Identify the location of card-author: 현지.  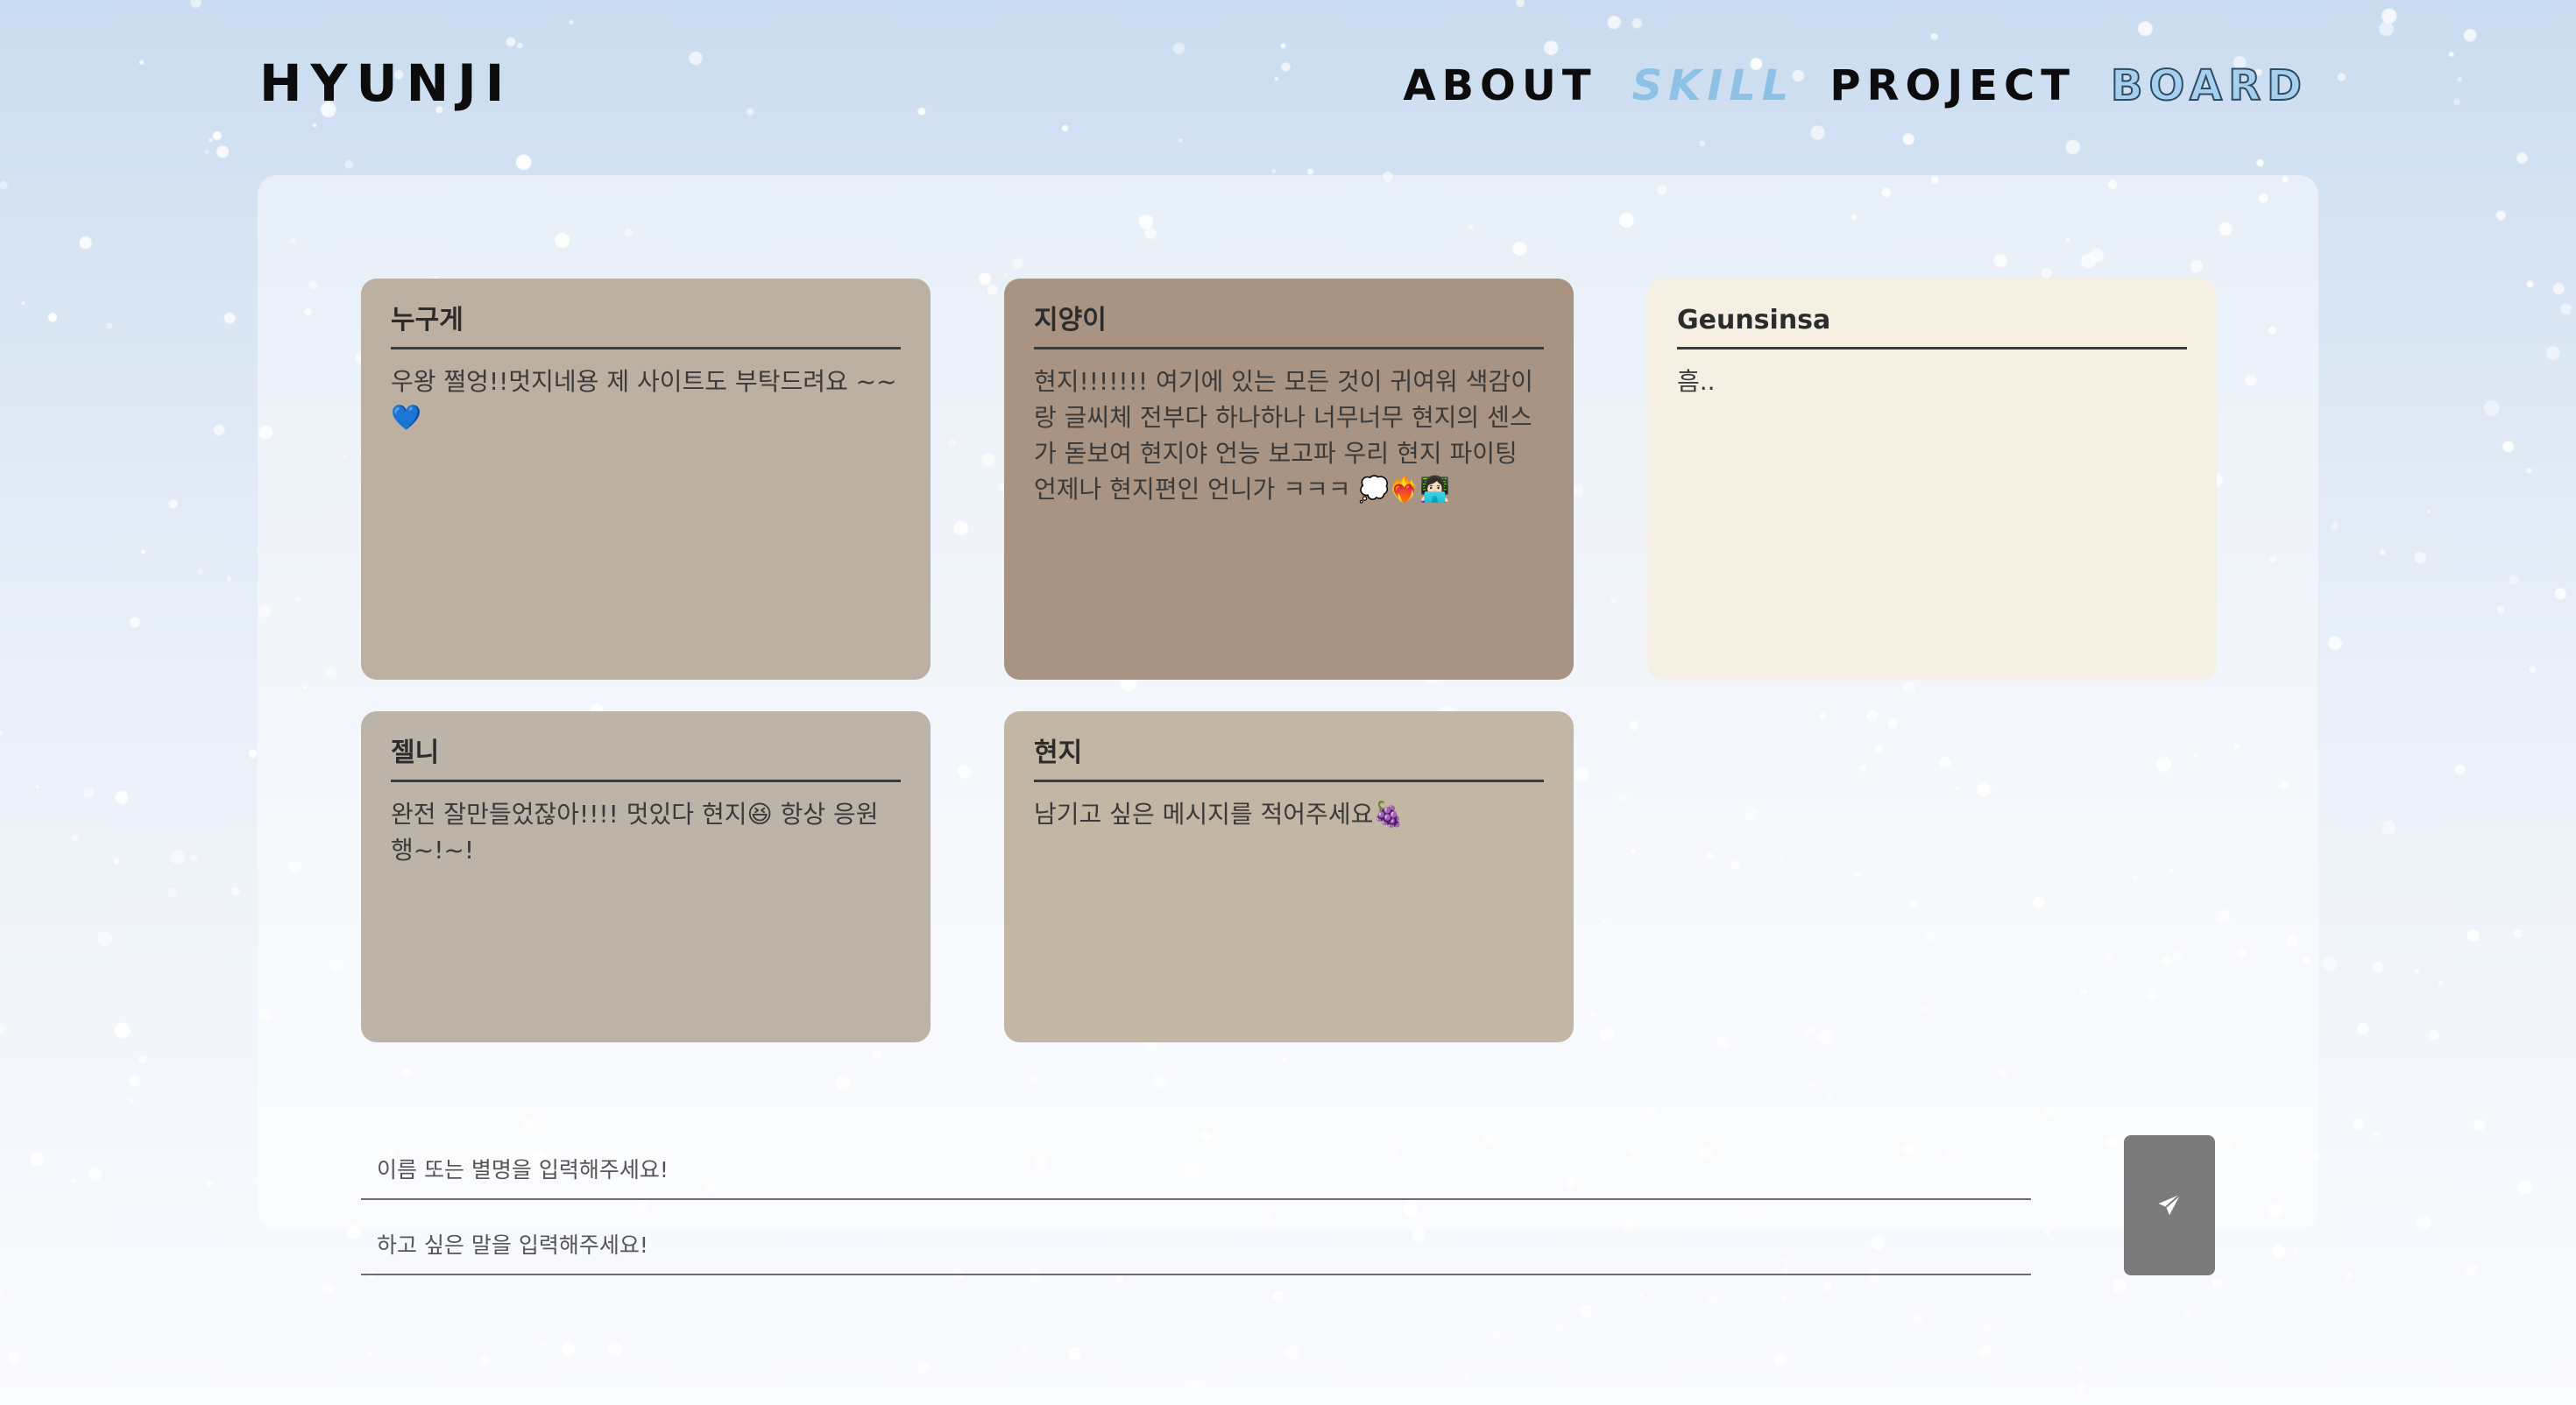
(1289, 760).